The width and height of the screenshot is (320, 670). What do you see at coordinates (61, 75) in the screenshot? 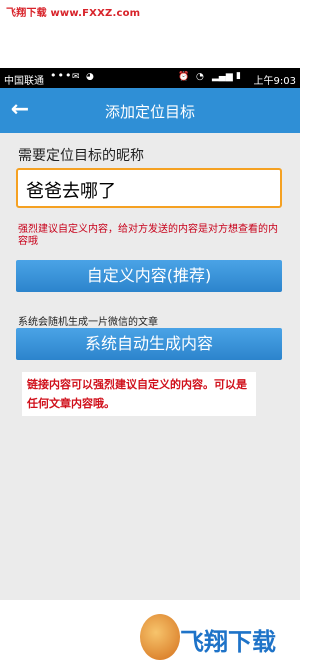
I see `notification-dots: •••` at bounding box center [61, 75].